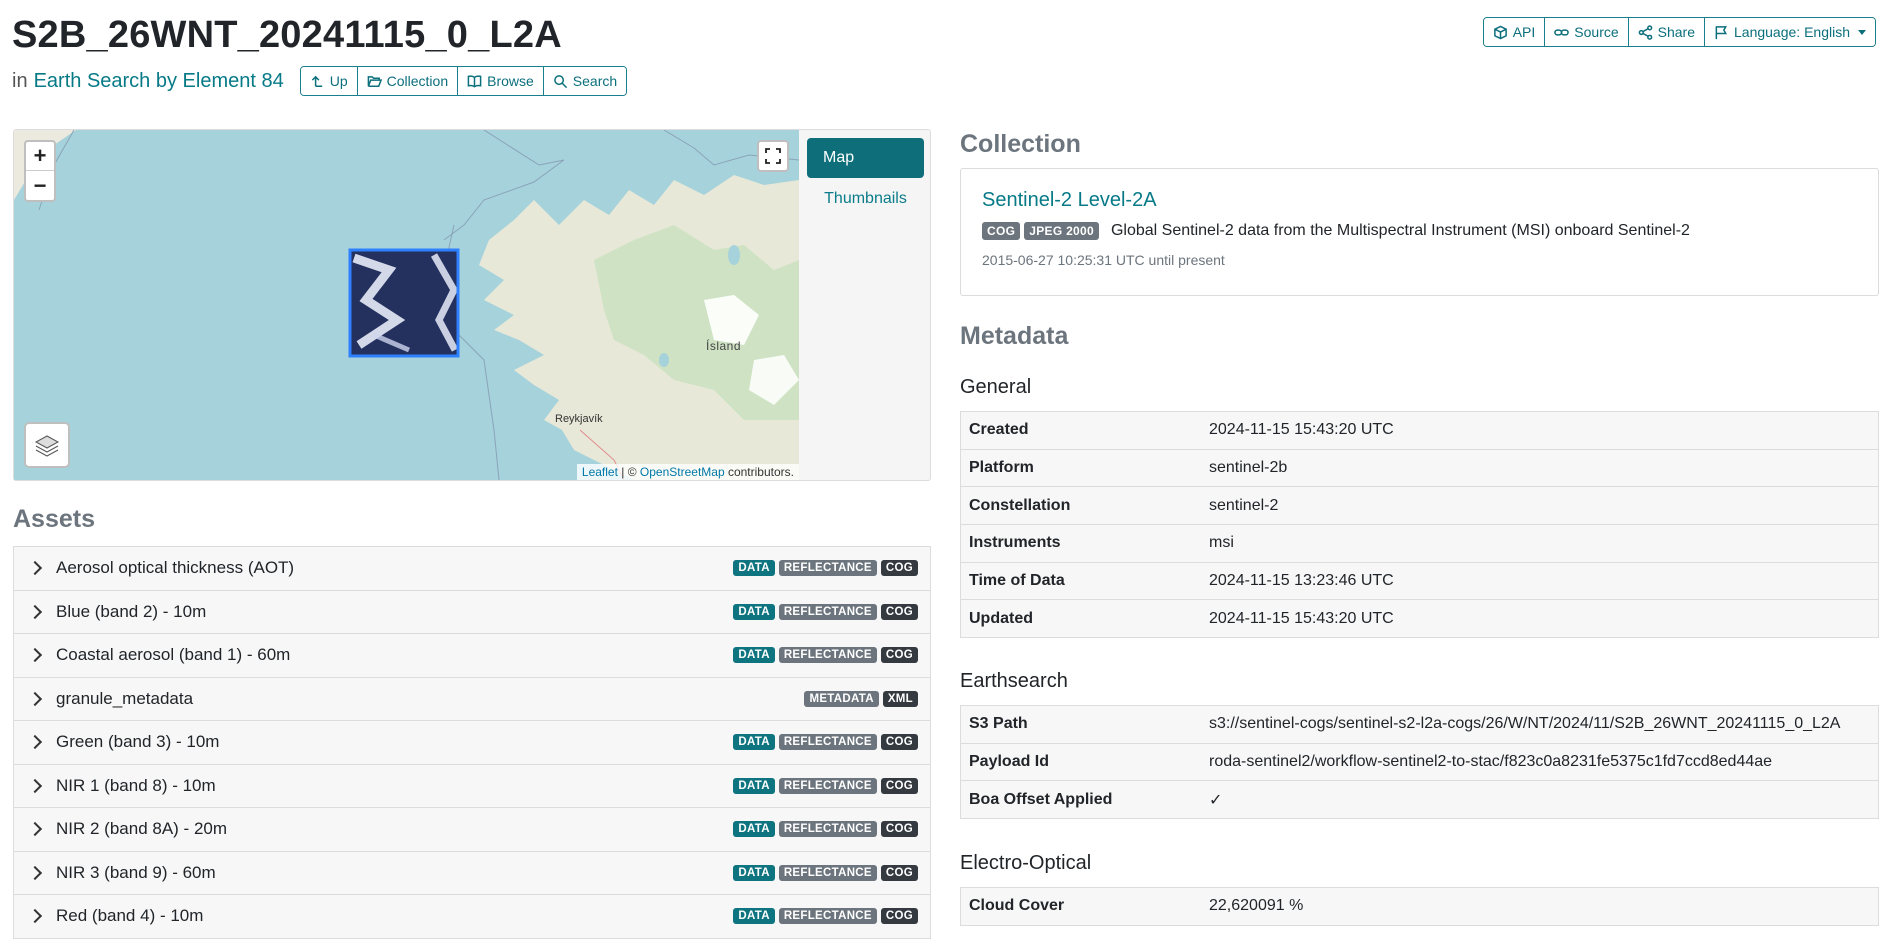 The width and height of the screenshot is (1892, 939). Describe the element at coordinates (724, 346) in the screenshot. I see `label-iceland: Ísland` at that location.